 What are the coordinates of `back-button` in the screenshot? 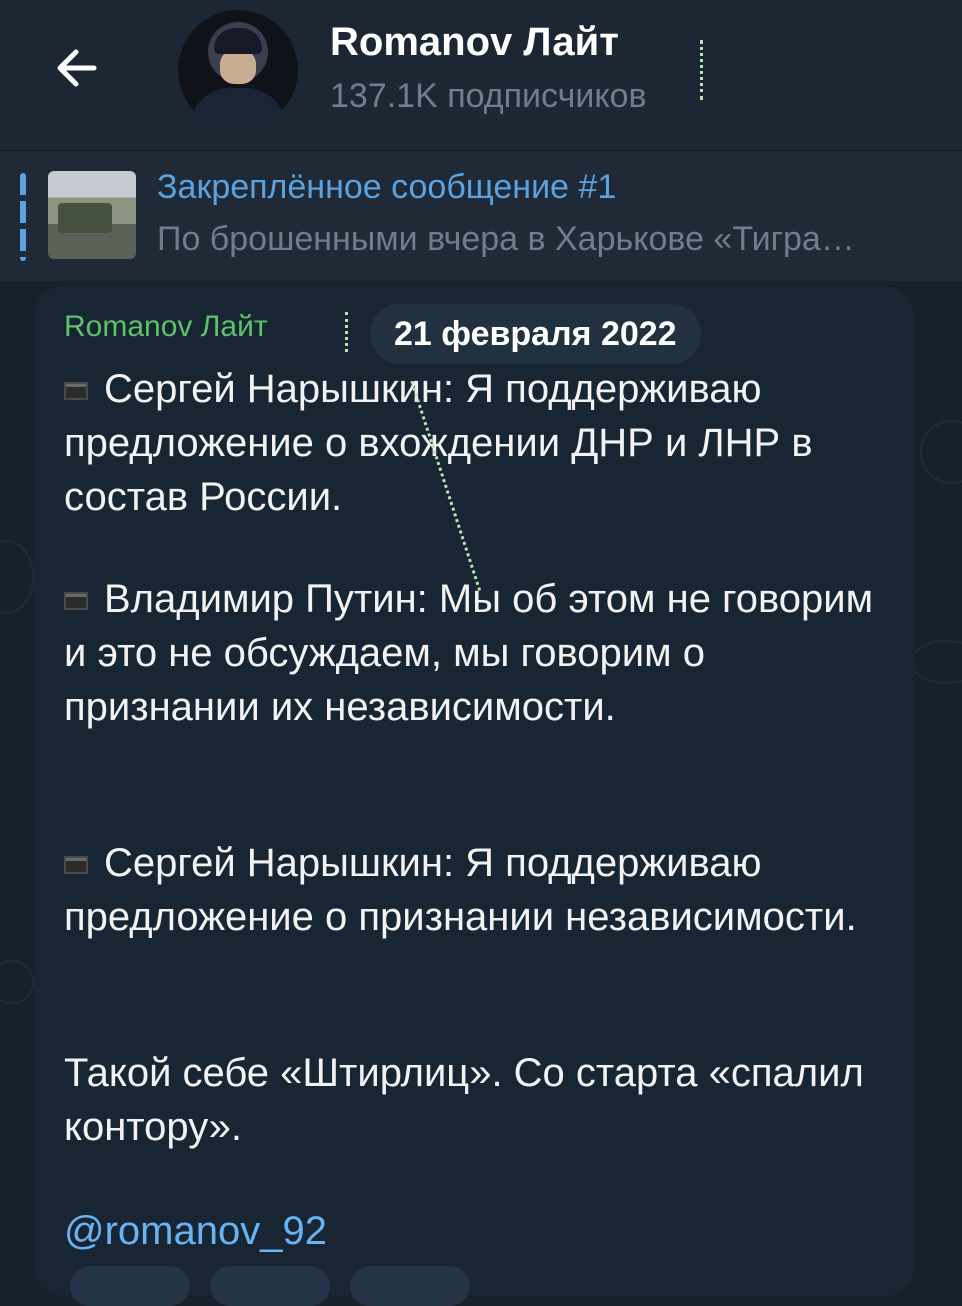 It's located at (78, 68).